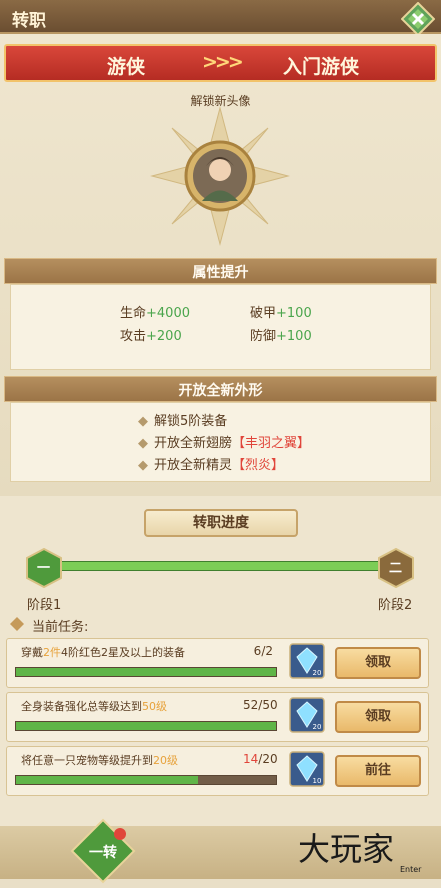 The image size is (441, 888). I want to click on feature-item: ◆ 开放全新精灵【烈炎】, so click(211, 465).